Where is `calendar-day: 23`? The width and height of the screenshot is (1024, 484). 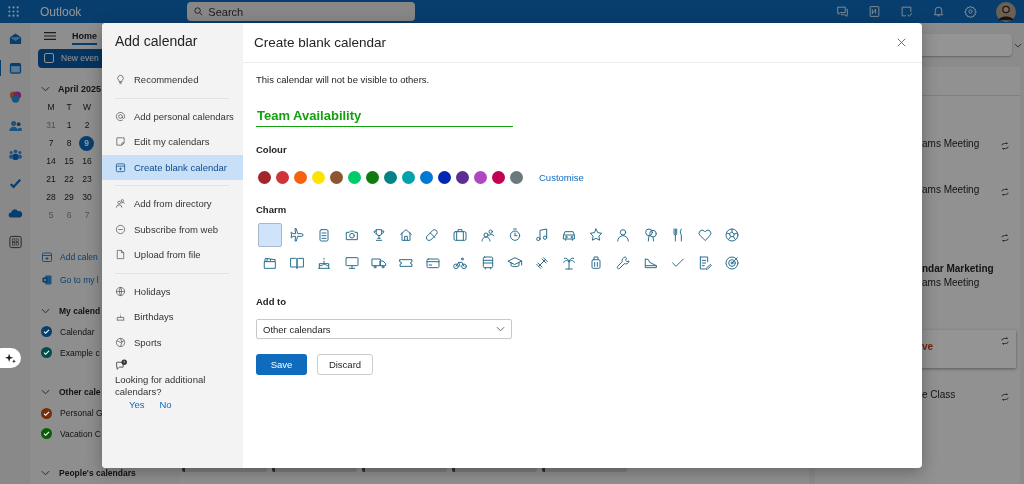 calendar-day: 23 is located at coordinates (87, 179).